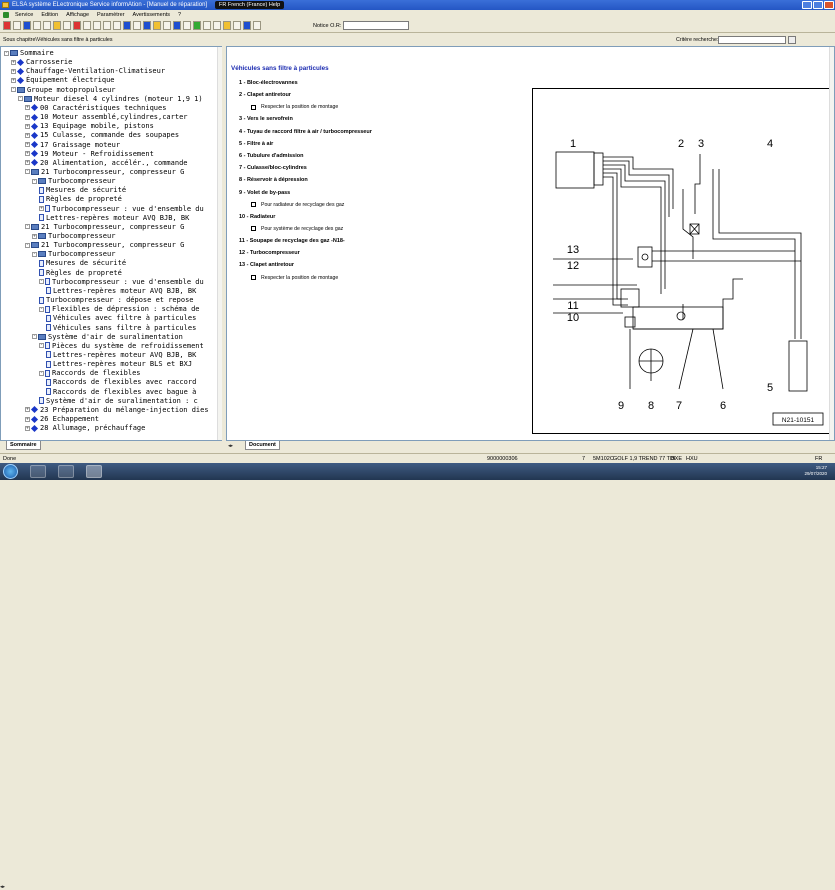 This screenshot has height=890, width=835. What do you see at coordinates (117, 25) in the screenshot?
I see `last-page-icon` at bounding box center [117, 25].